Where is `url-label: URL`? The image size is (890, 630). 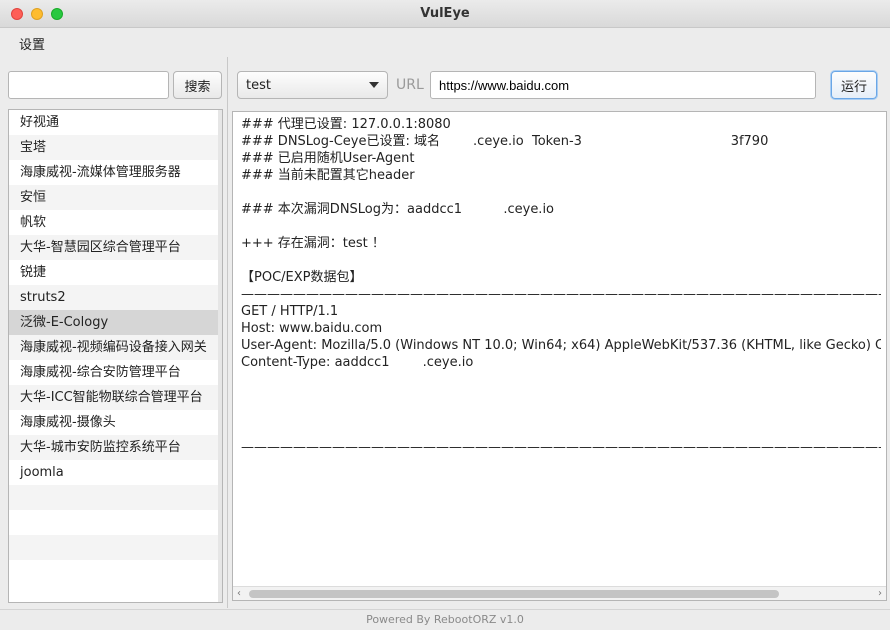
url-label: URL is located at coordinates (410, 85).